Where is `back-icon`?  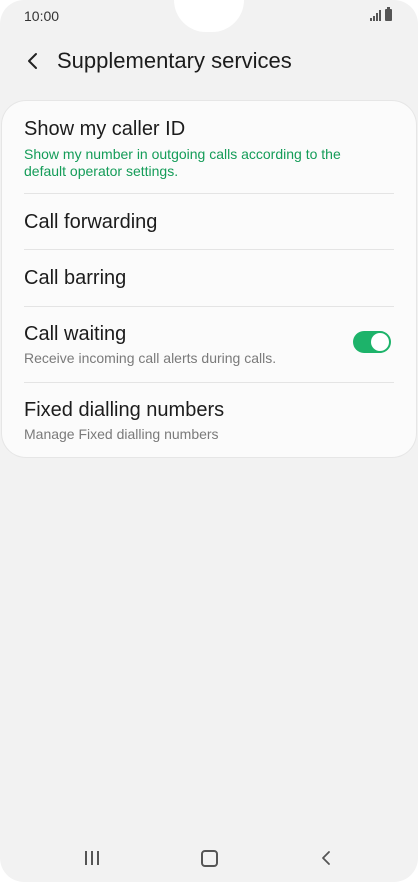 back-icon is located at coordinates (326, 858).